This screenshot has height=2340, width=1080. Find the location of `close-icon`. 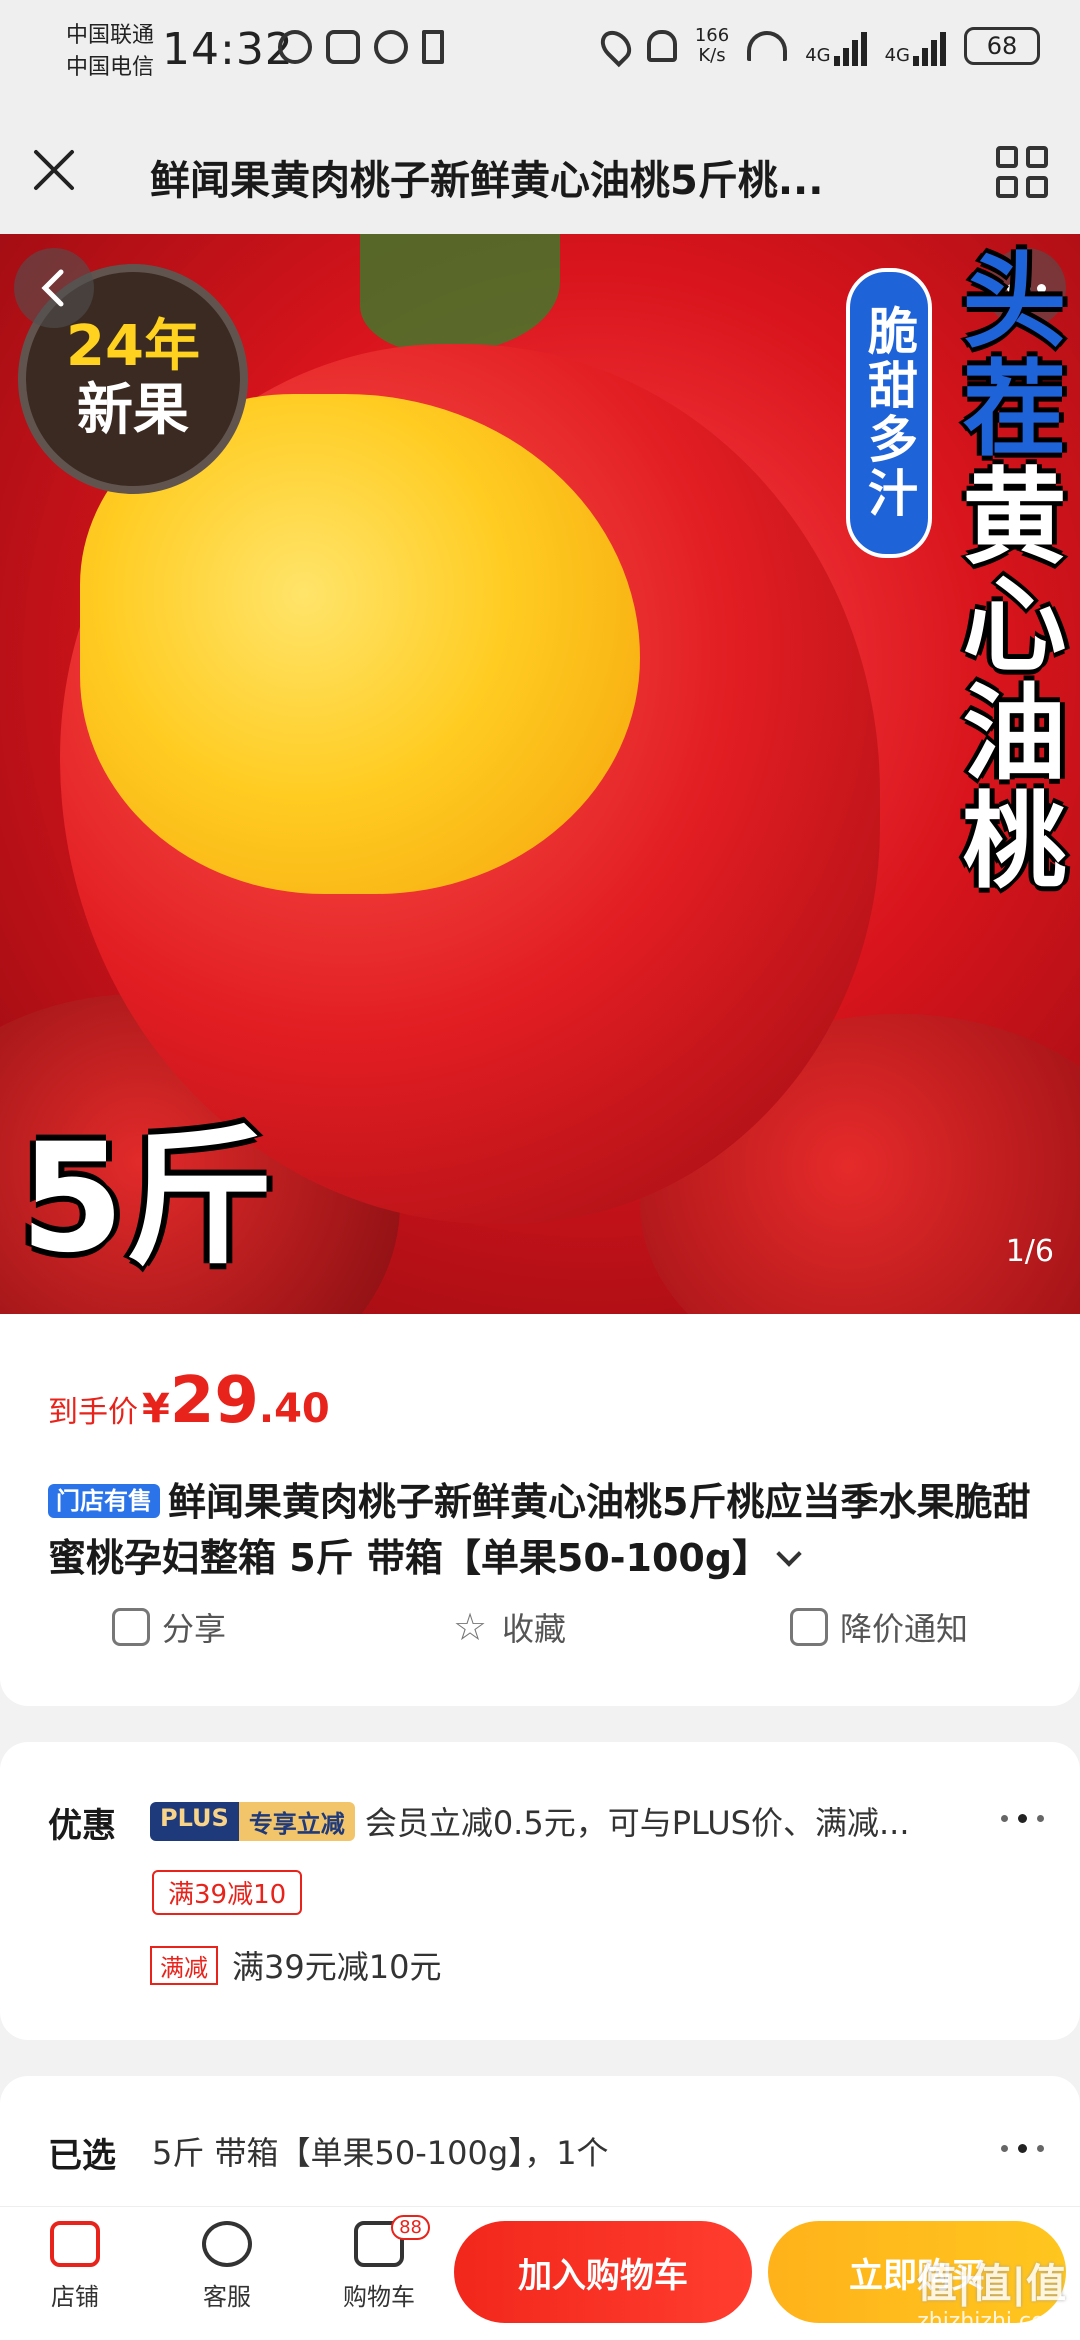

close-icon is located at coordinates (54, 170).